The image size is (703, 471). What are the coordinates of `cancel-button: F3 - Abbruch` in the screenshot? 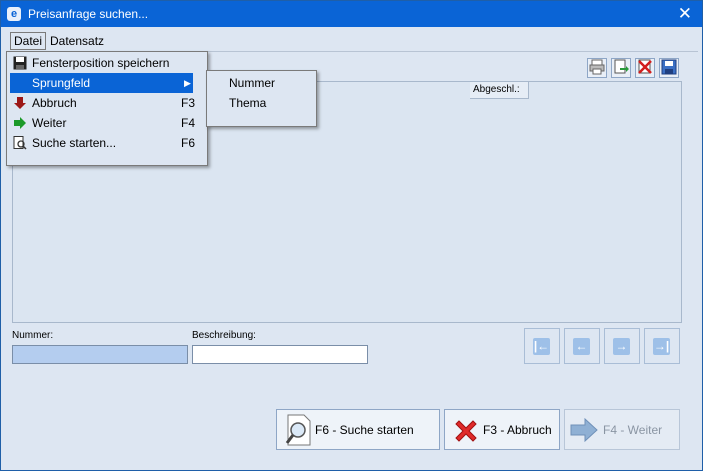 It's located at (502, 429).